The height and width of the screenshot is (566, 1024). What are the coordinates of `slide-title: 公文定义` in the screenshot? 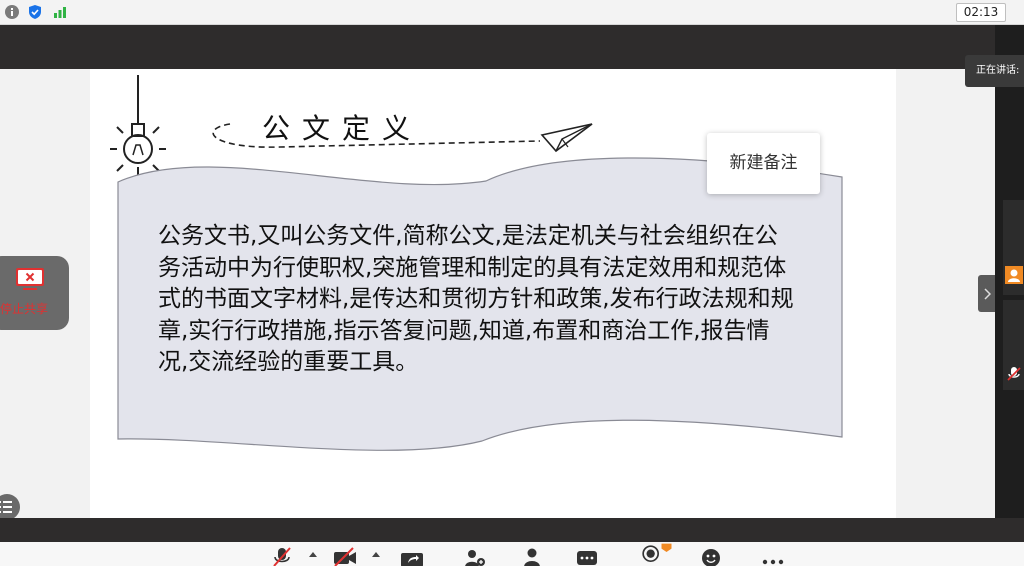 It's located at (342, 128).